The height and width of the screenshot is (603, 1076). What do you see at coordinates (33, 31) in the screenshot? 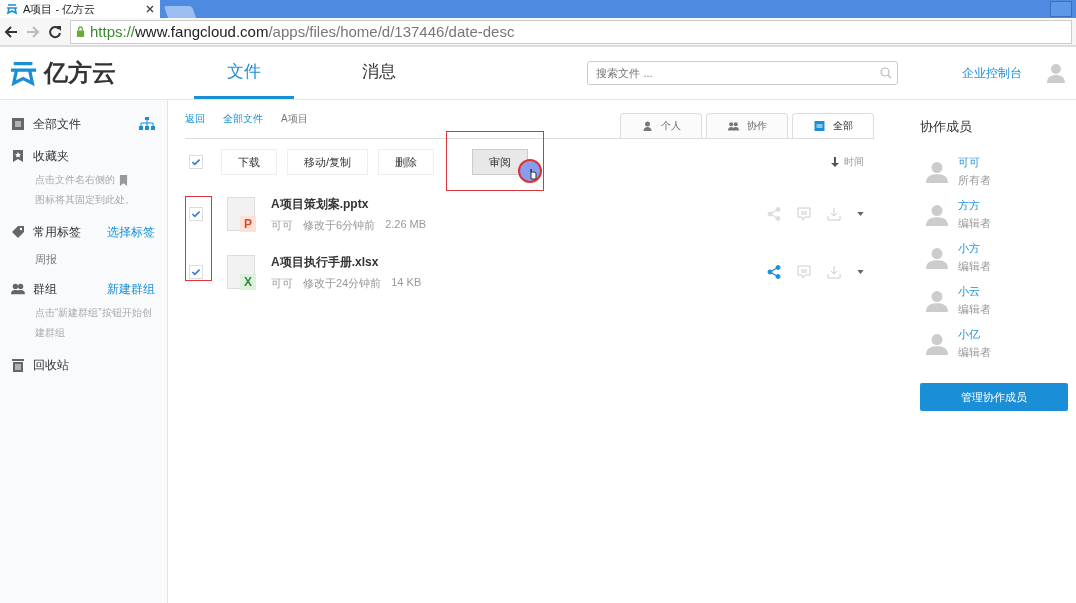
I see `forward-icon` at bounding box center [33, 31].